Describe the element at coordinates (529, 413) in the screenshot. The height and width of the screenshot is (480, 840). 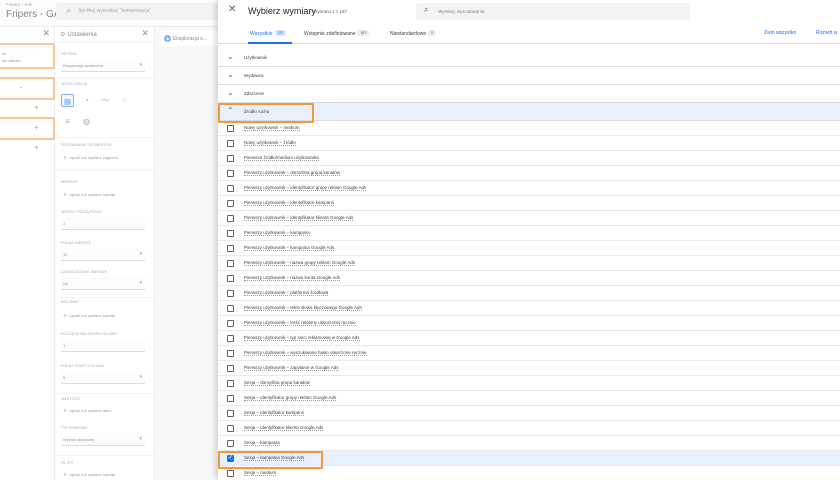
I see `dimension-item: Sesja – identyfikator kampanii` at that location.